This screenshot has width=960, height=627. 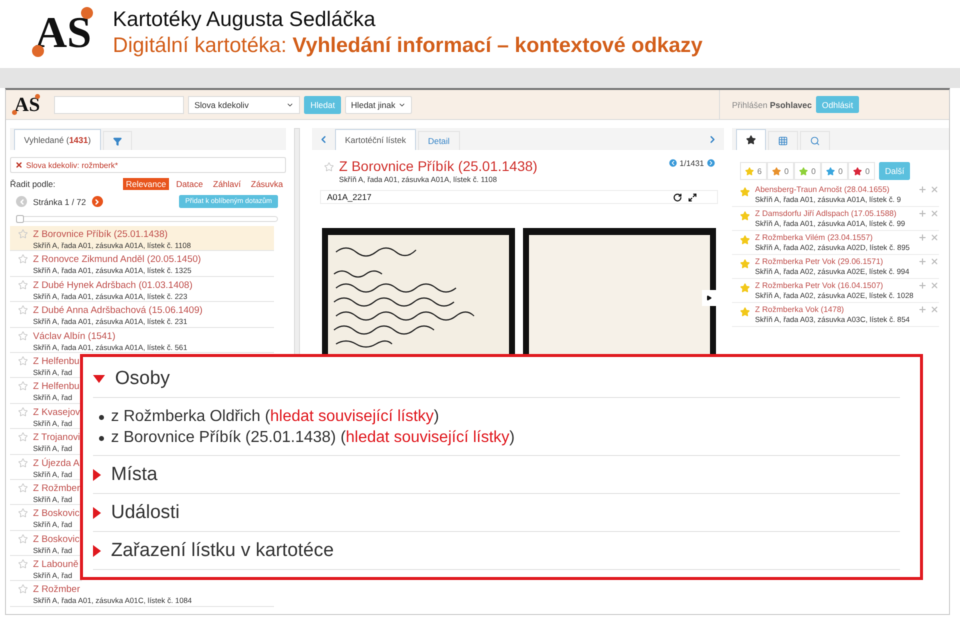 What do you see at coordinates (407, 46) in the screenshot?
I see `slide-subtitle: Digitální kartotéka: Vyhledání informací – kontextové odkazy` at bounding box center [407, 46].